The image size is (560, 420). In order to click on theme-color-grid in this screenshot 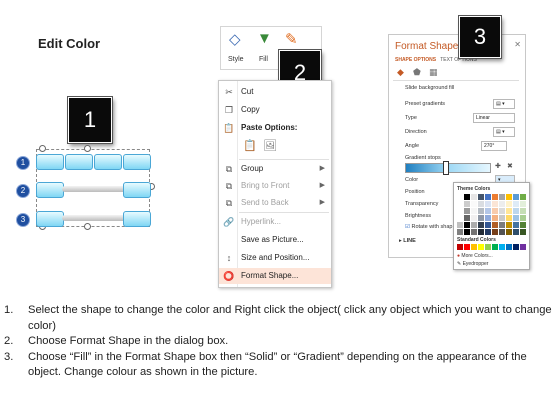, I will do `click(491, 214)`.